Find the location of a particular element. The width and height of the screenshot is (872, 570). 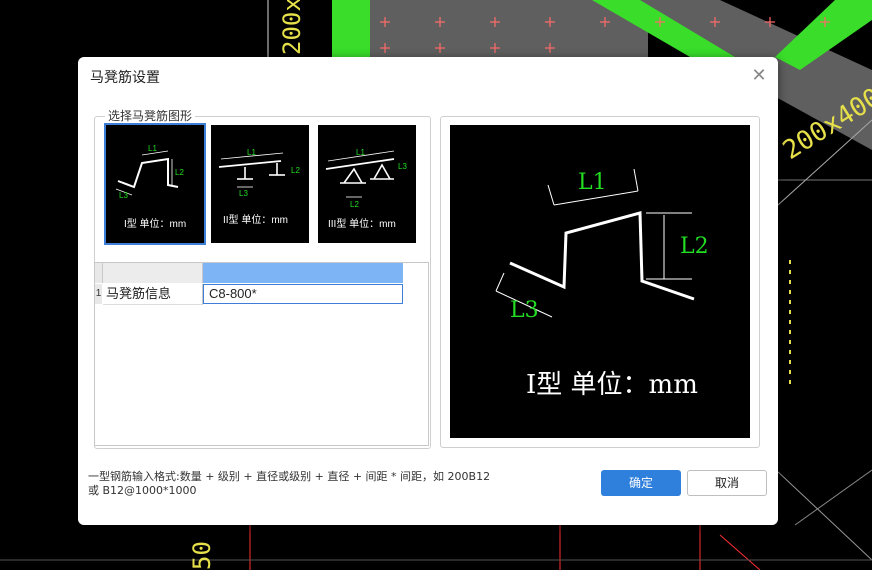

preview-label-l1: L1 is located at coordinates (592, 182).